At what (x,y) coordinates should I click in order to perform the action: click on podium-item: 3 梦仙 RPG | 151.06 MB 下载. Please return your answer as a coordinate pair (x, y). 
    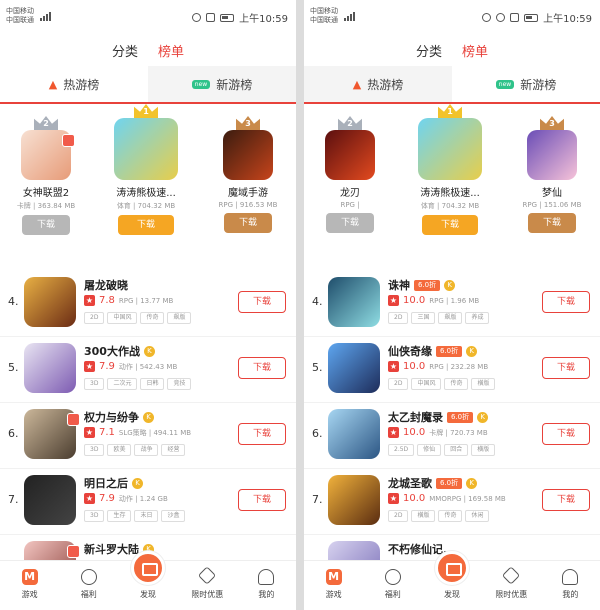
    Looking at the image, I should click on (552, 174).